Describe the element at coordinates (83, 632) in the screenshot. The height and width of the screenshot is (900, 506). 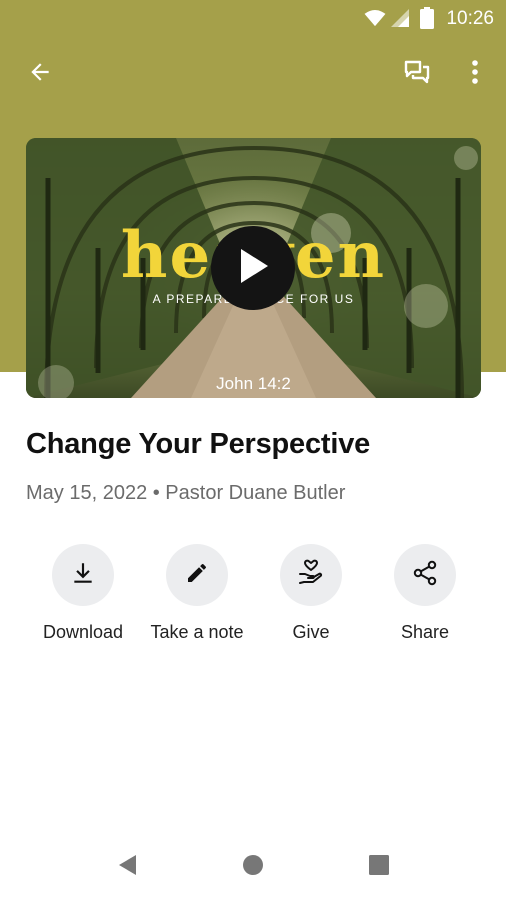
I see `download-label: Download` at that location.